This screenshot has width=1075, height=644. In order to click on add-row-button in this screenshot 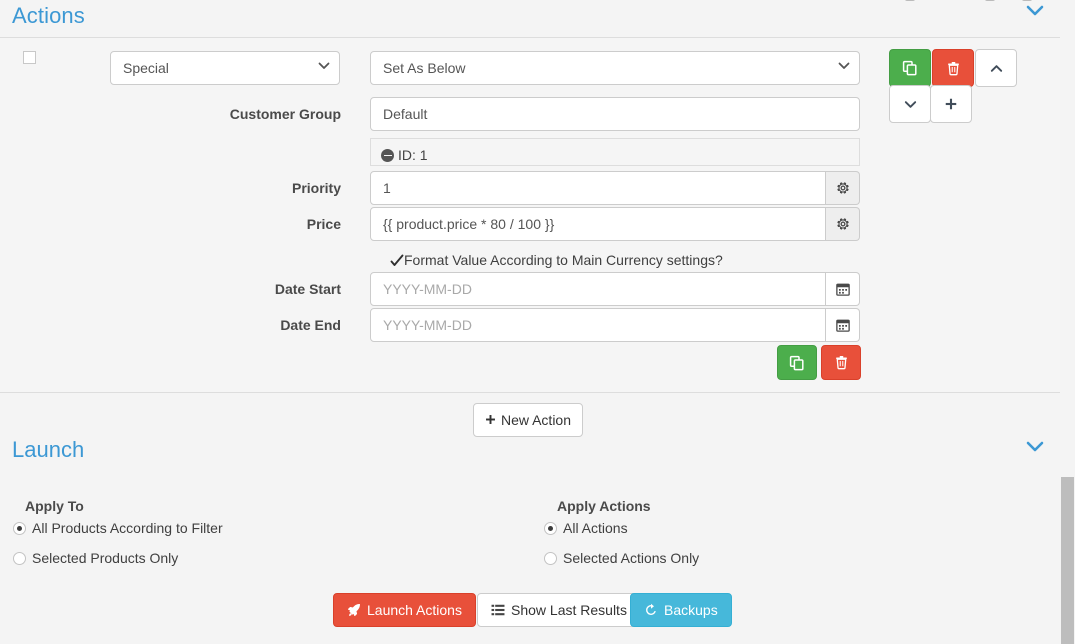, I will do `click(951, 104)`.